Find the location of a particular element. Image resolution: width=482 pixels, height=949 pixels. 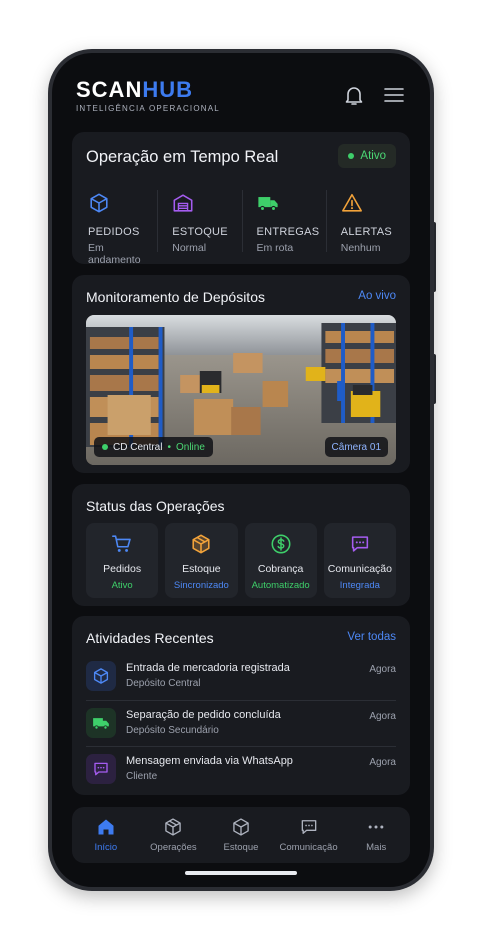

live-link: Ao vivo is located at coordinates (377, 296).